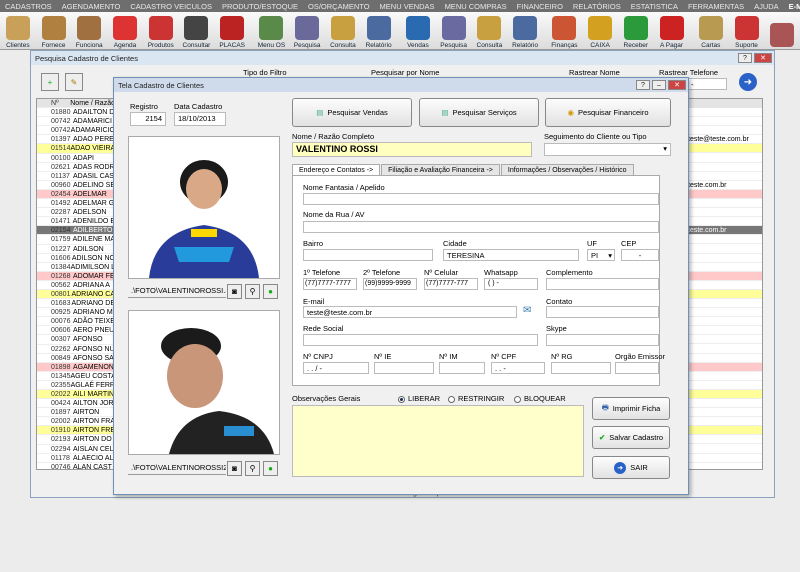 This screenshot has height=572, width=800. Describe the element at coordinates (418, 31) in the screenshot. I see `toolbar-button-11: Vendas` at that location.